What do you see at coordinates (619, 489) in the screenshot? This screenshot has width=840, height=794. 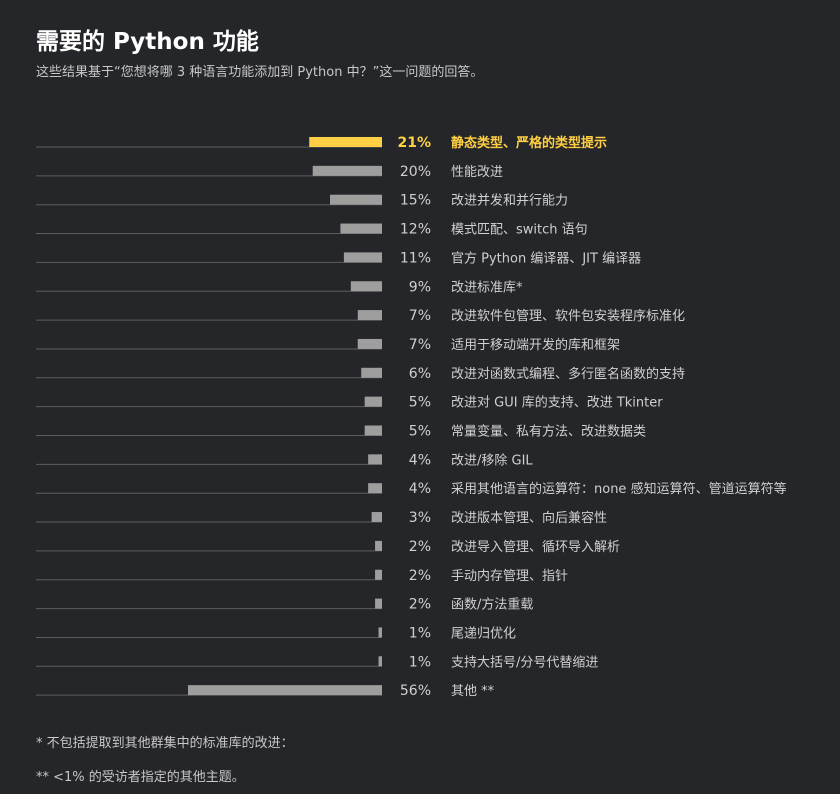 I see `category-label: 采用其他语言的运算符：none 感知运算符、管道运算符等` at bounding box center [619, 489].